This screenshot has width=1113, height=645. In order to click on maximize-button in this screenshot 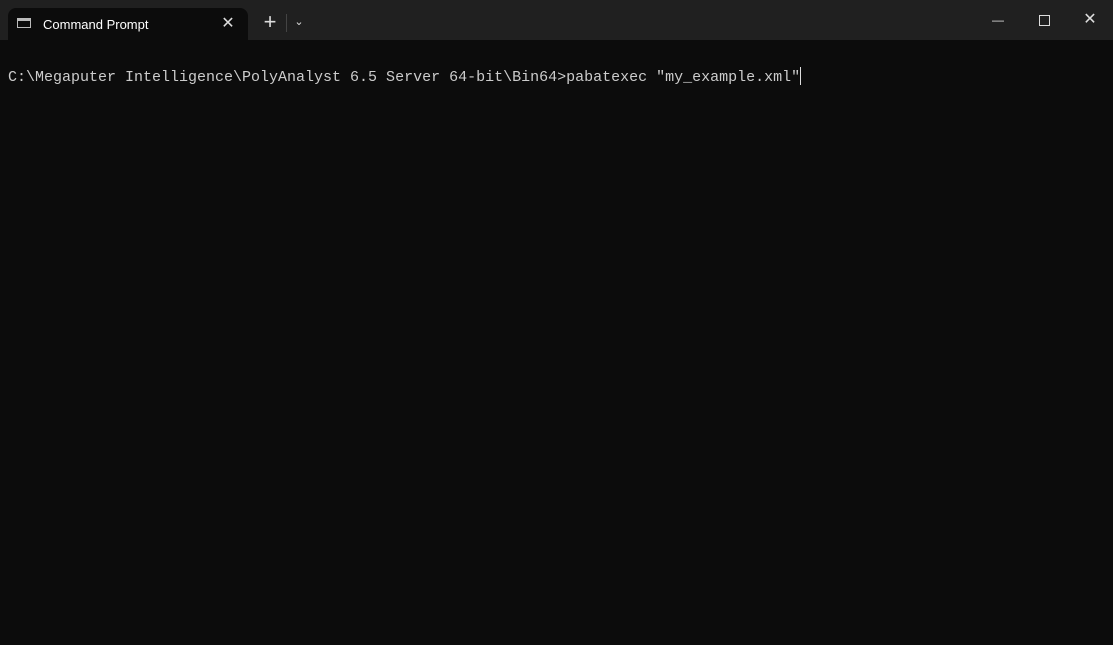, I will do `click(1044, 20)`.